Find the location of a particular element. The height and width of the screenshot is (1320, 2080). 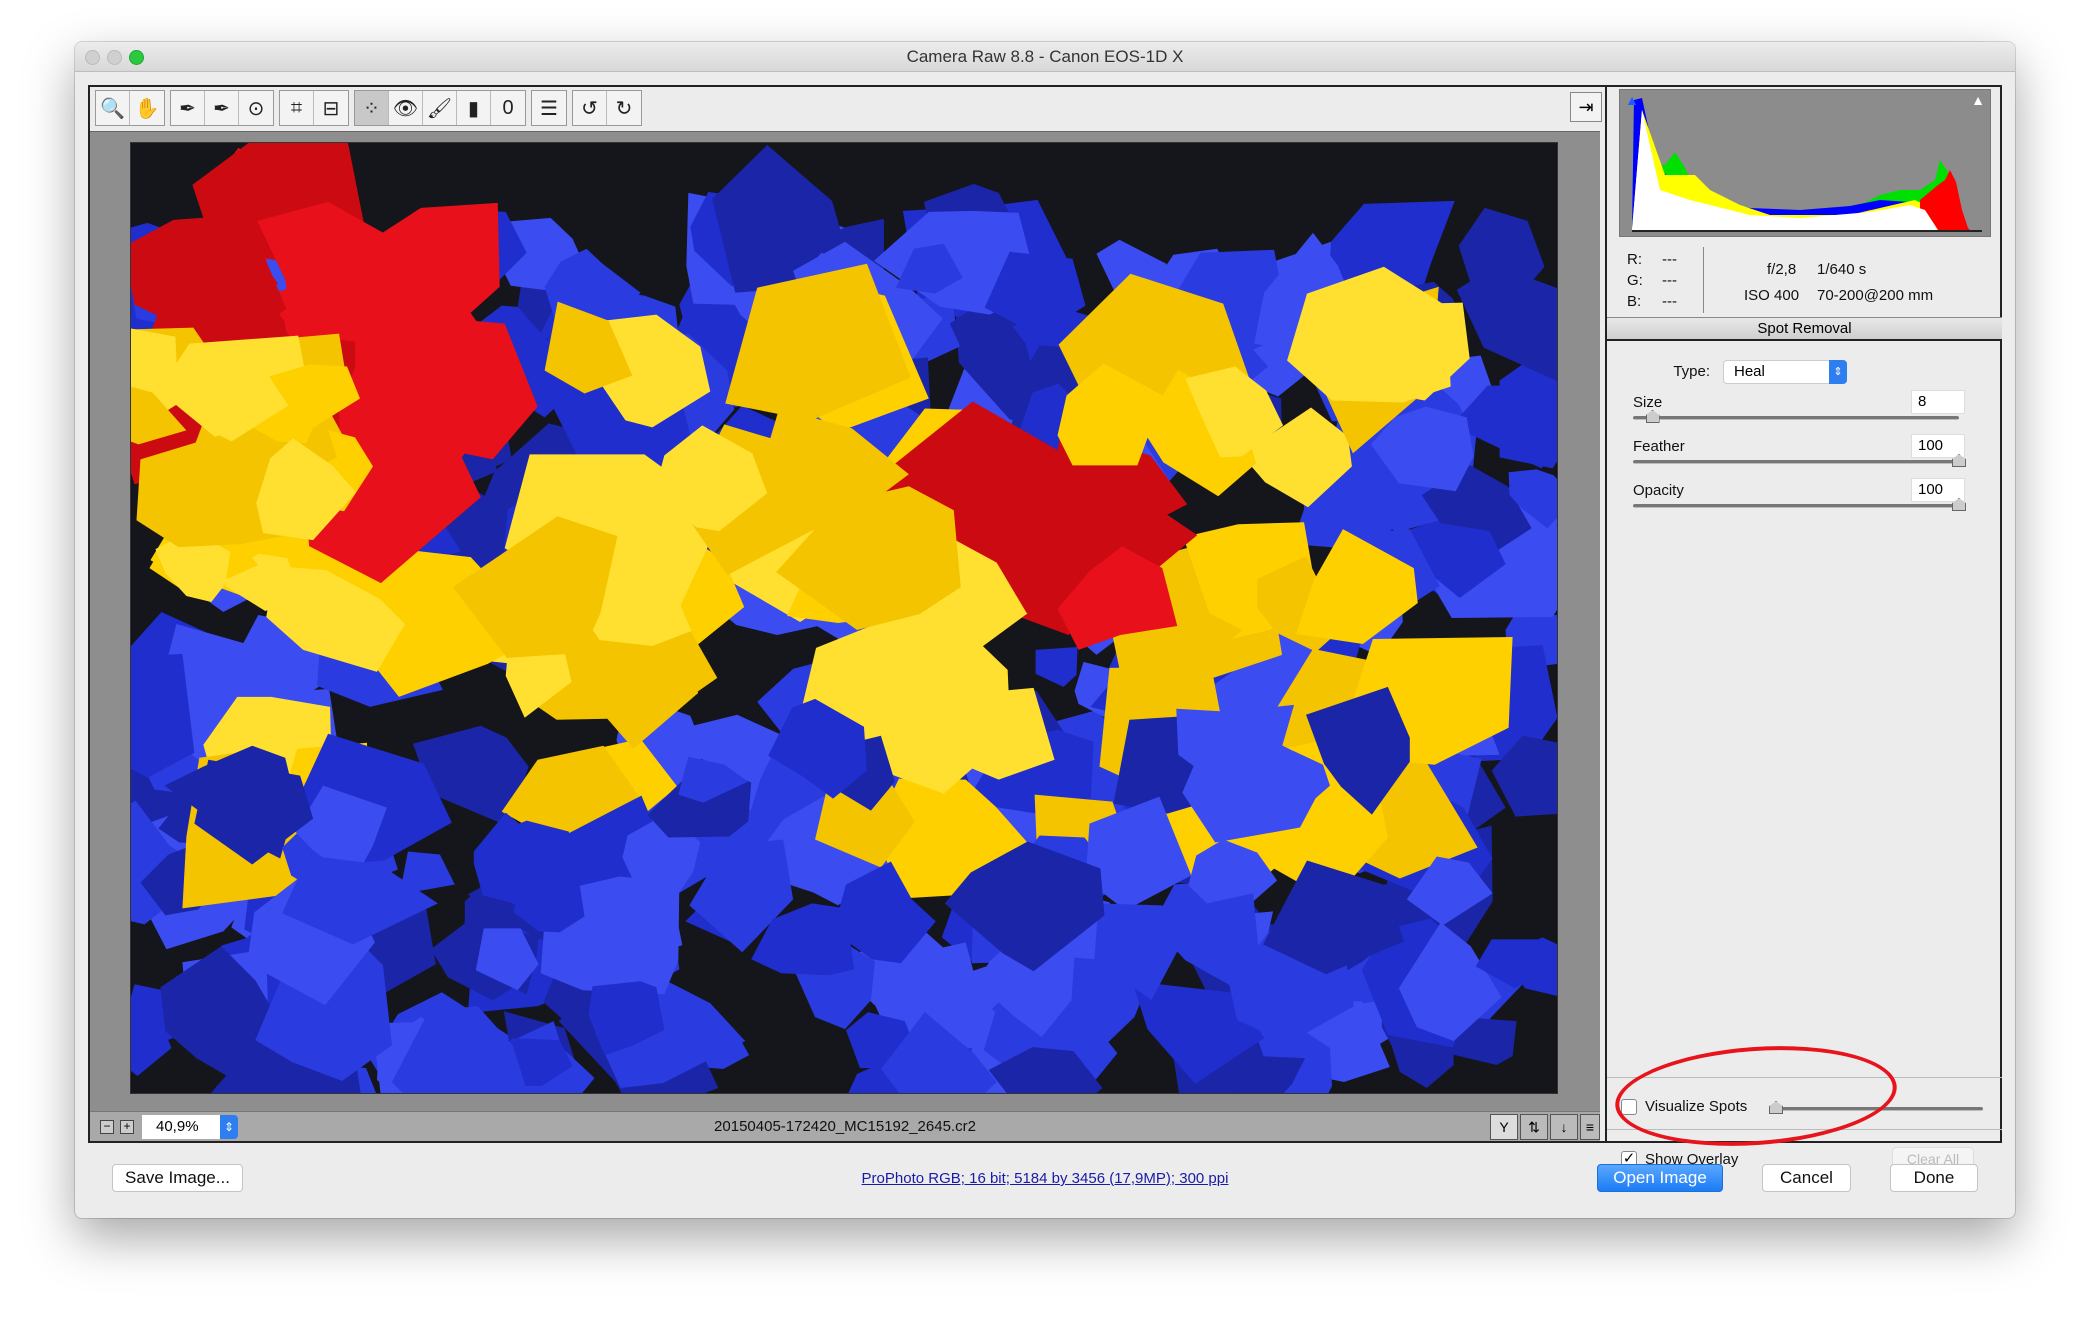

r-label: R: is located at coordinates (1634, 259).